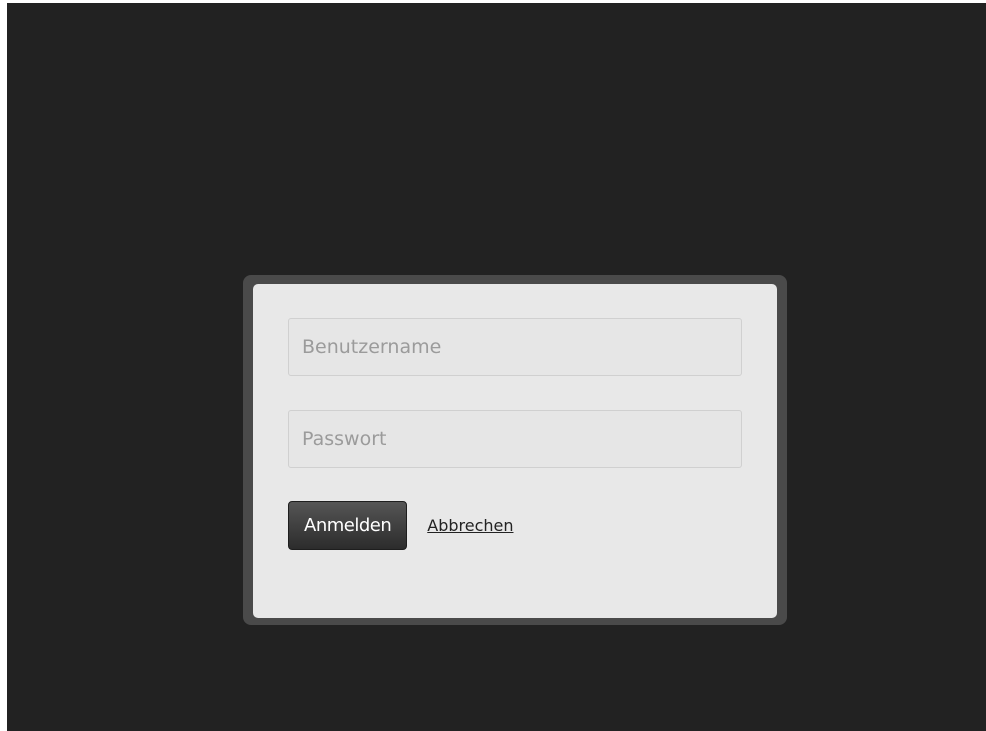 This screenshot has width=986, height=731. What do you see at coordinates (515, 347) in the screenshot?
I see `username-input` at bounding box center [515, 347].